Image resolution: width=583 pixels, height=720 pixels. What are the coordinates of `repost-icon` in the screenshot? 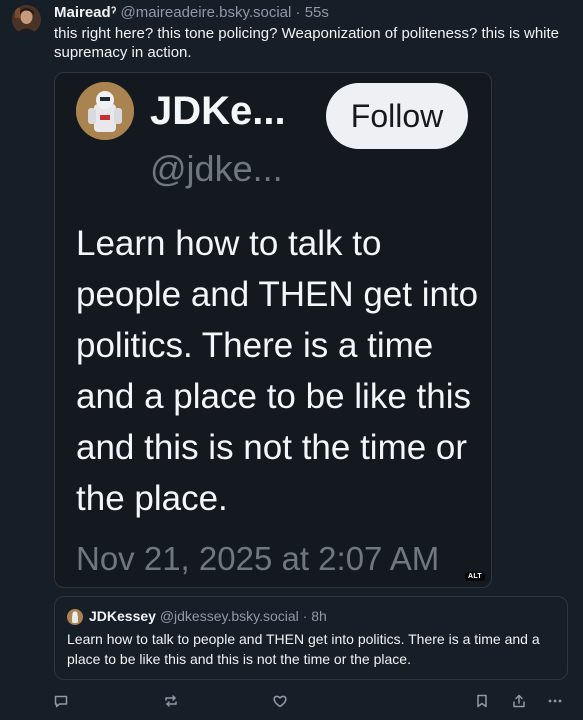 It's located at (171, 701).